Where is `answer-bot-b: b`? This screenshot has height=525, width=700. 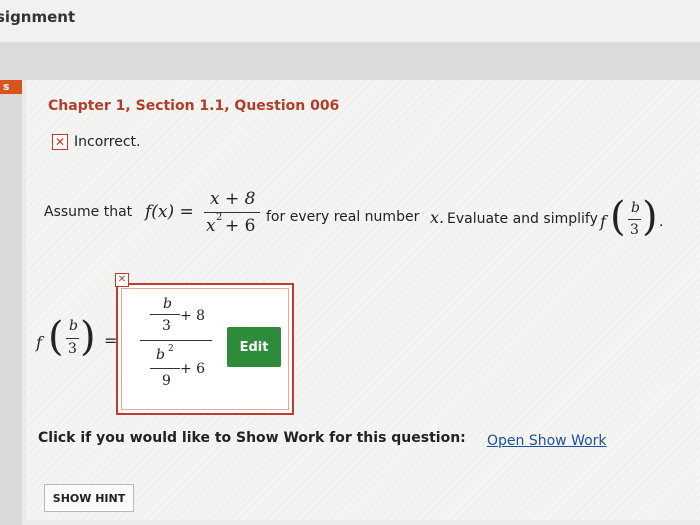 answer-bot-b: b is located at coordinates (160, 355).